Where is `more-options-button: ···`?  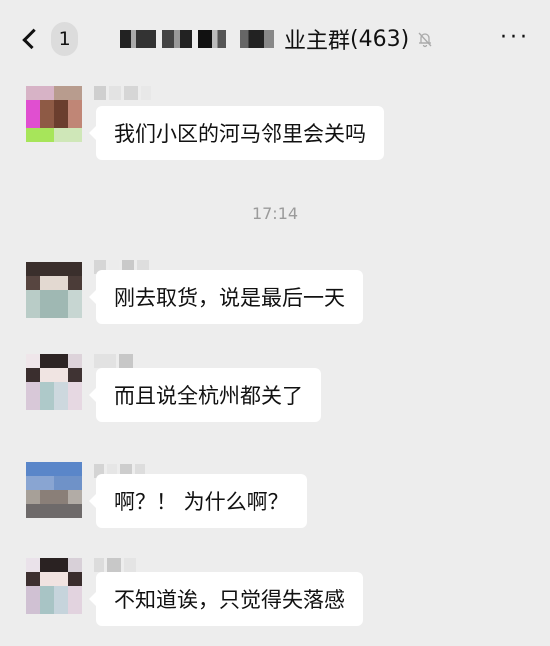 more-options-button: ··· is located at coordinates (515, 38).